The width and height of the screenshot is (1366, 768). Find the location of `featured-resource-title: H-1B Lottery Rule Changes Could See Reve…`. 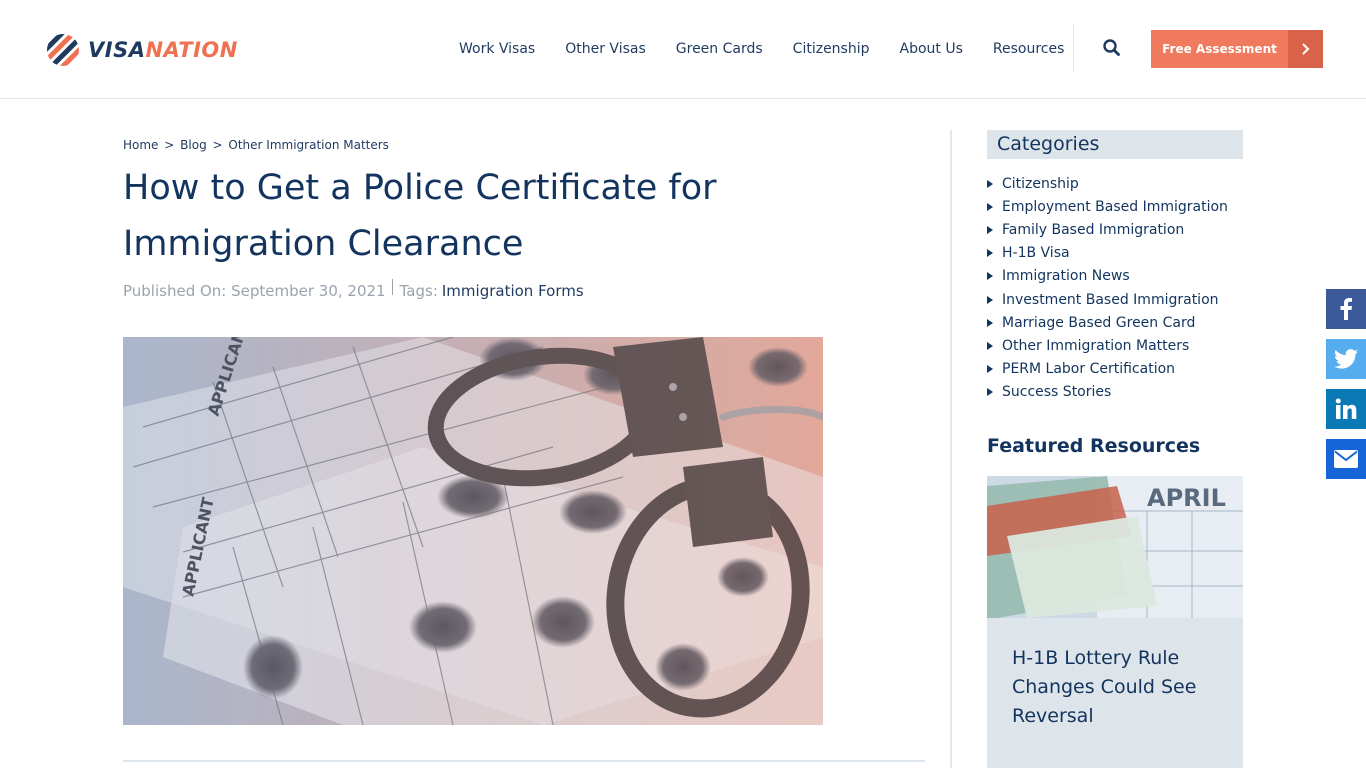

featured-resource-title: H-1B Lottery Rule Changes Could See Reve… is located at coordinates (1104, 687).